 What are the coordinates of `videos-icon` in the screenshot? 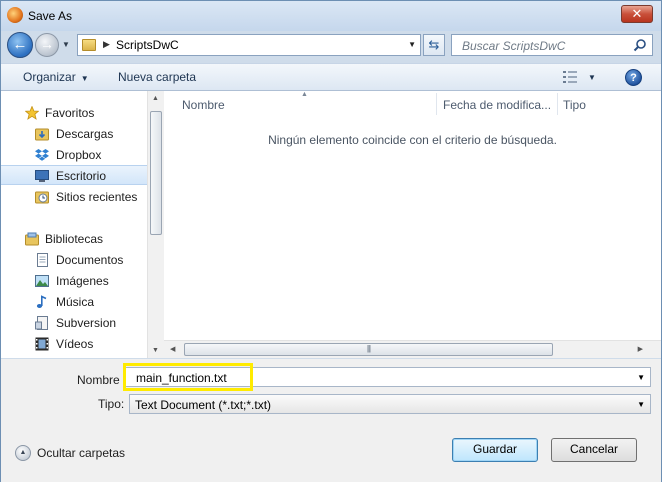 It's located at (42, 344).